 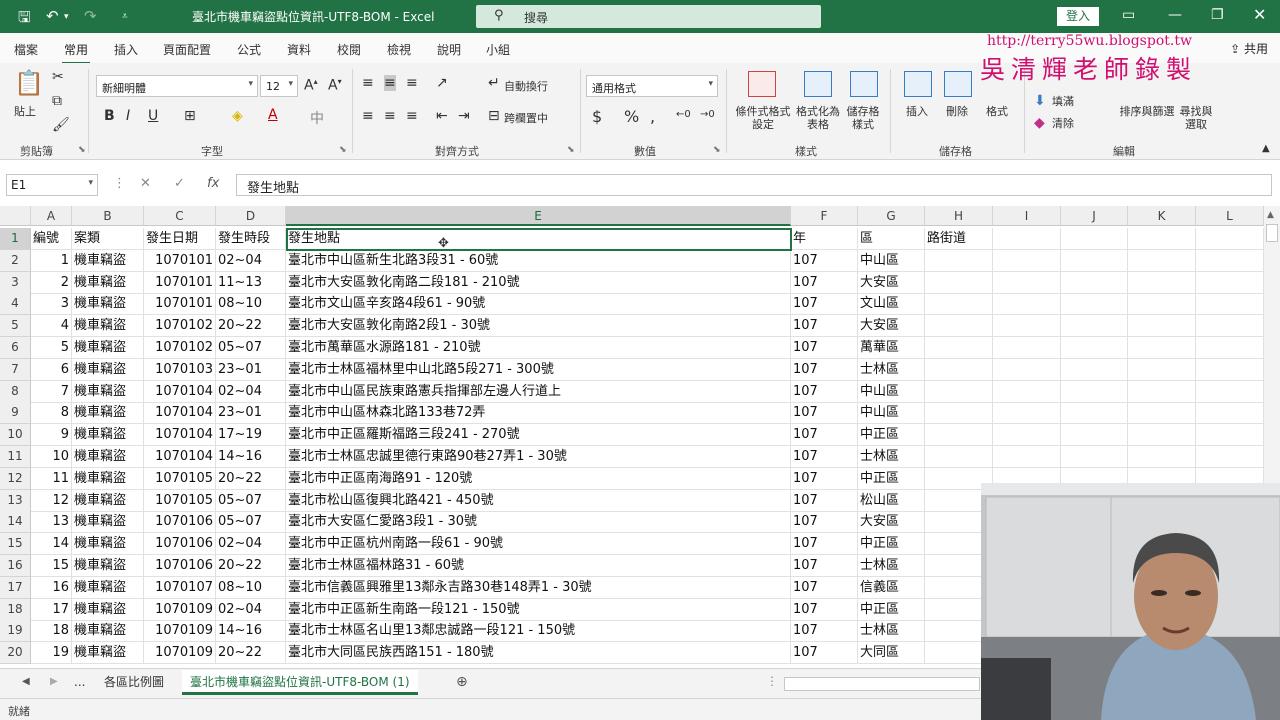 I want to click on table-cell: 臺北市士林區福林路31 - 60號, so click(x=538, y=566).